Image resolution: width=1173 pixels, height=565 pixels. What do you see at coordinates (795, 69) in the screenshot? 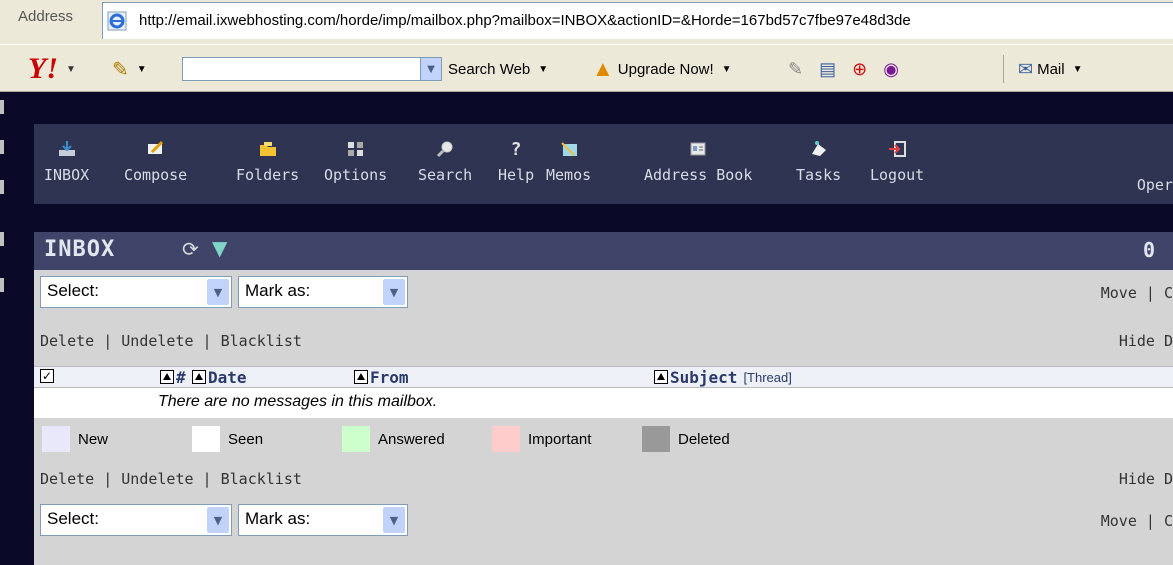
I see `highlight-pen-icon: ✎` at bounding box center [795, 69].